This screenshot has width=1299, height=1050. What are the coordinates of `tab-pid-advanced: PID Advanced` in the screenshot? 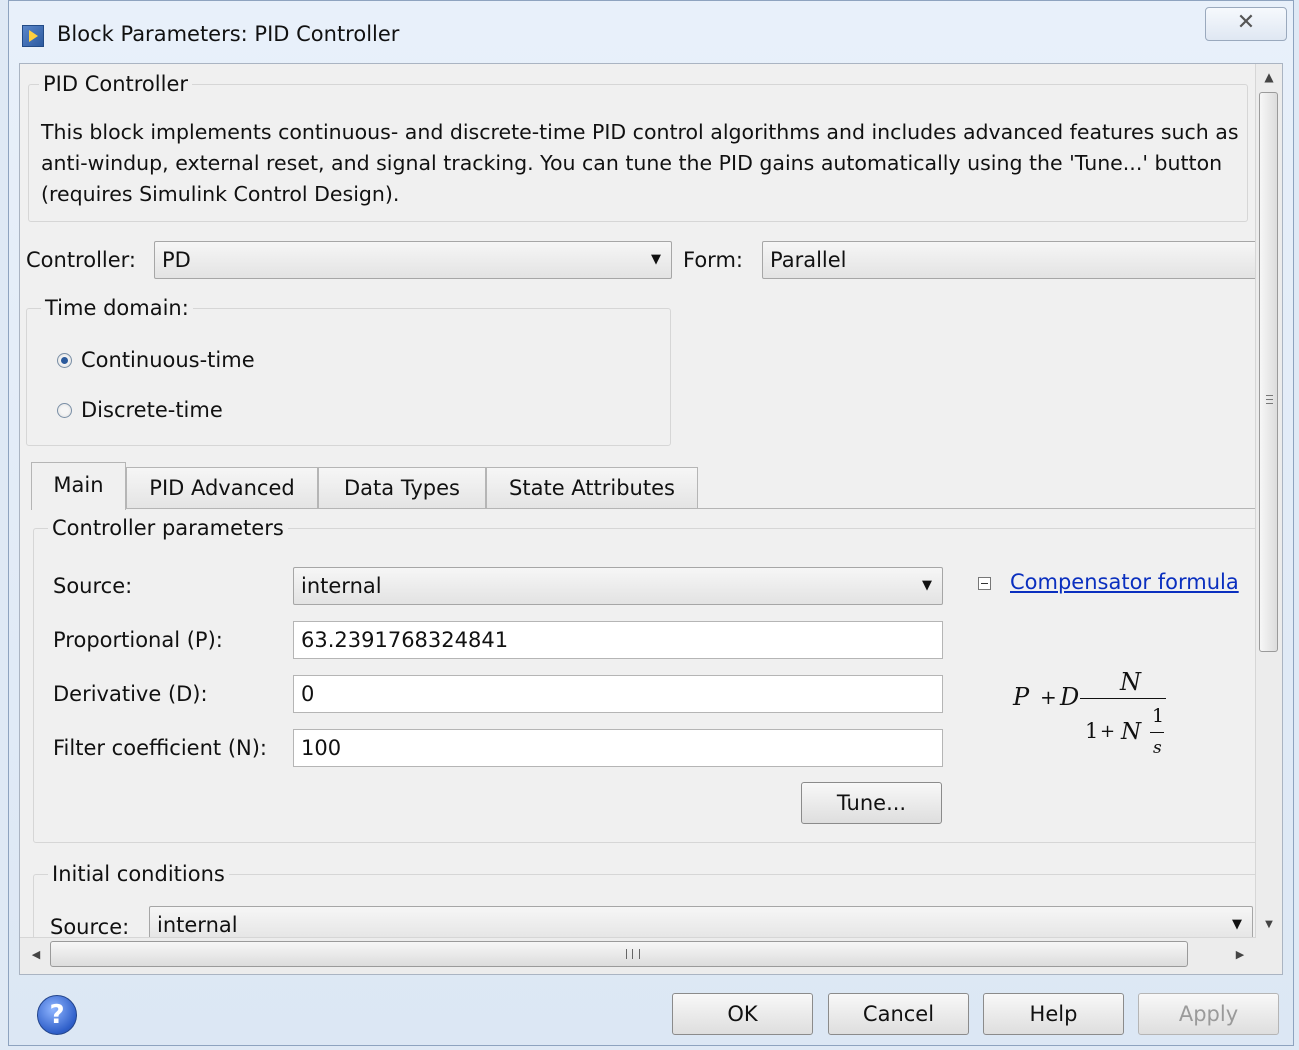 It's located at (222, 488).